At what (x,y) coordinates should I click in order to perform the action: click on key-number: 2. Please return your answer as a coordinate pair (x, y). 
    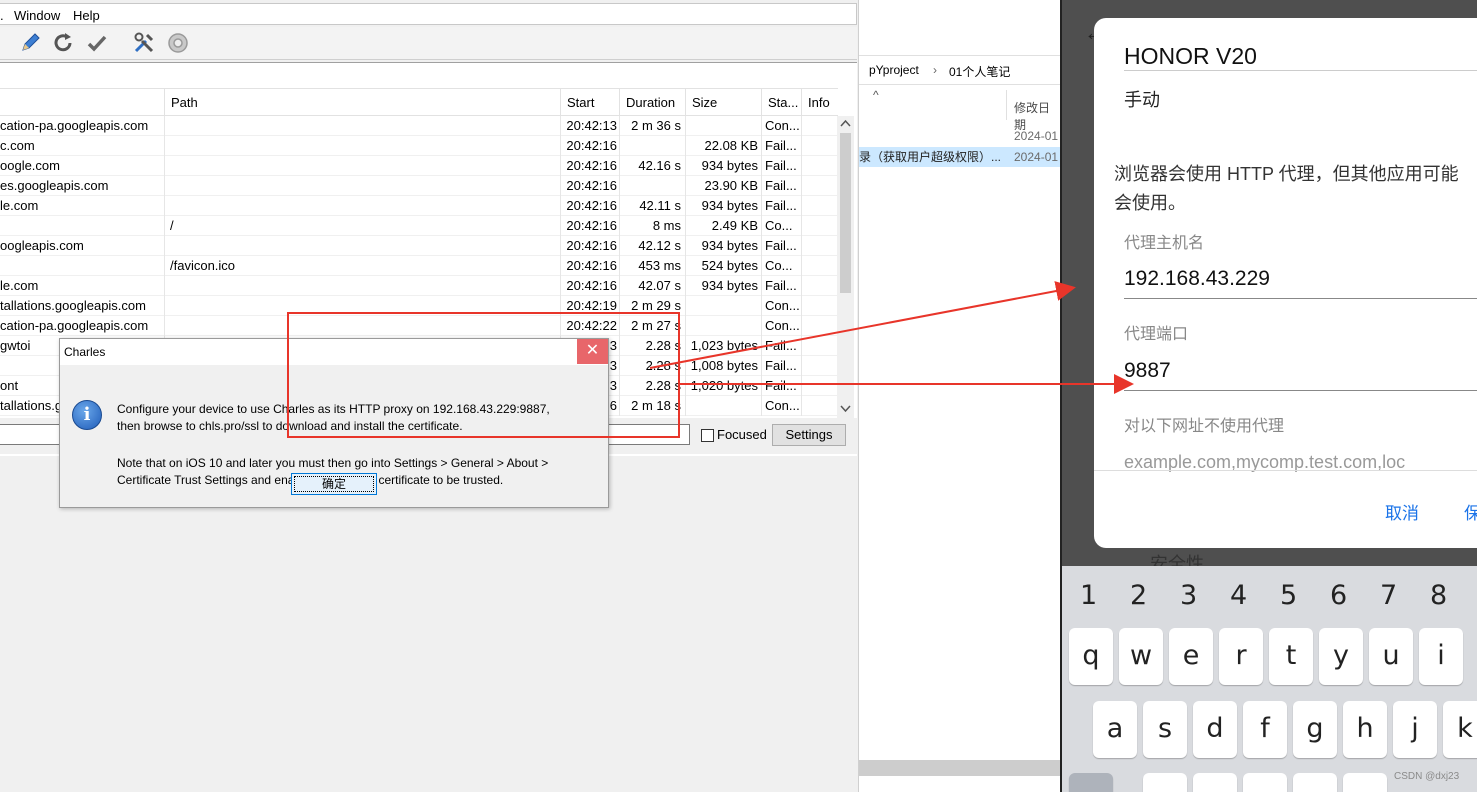
    Looking at the image, I should click on (1138, 595).